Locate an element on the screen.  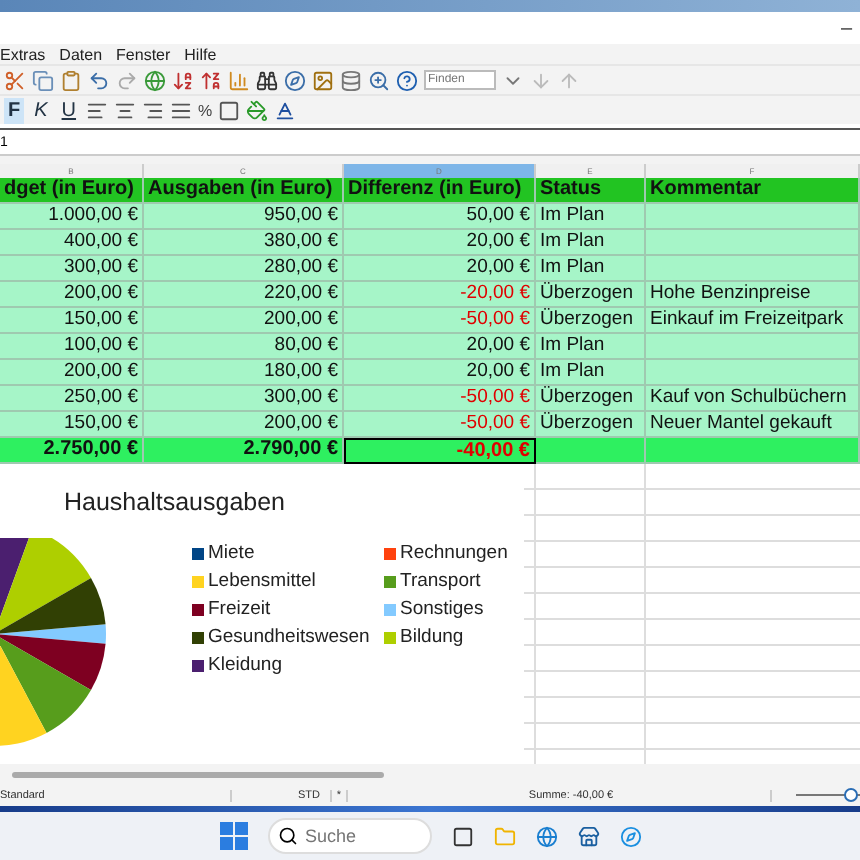
table-cell: 250,00 € is located at coordinates (72, 399).